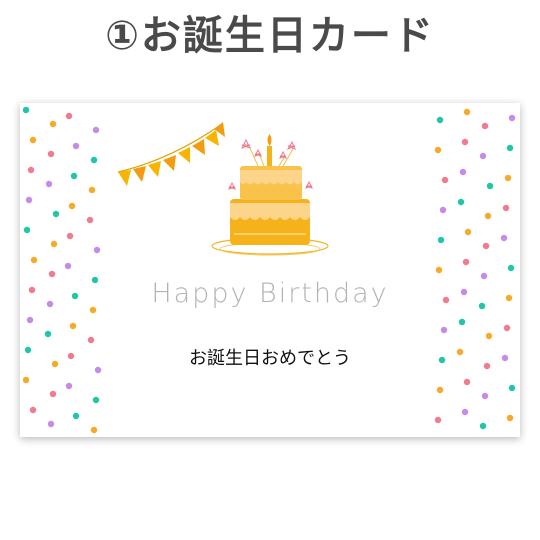 This screenshot has height=540, width=540. I want to click on card-headline: Happy Birthday, so click(270, 293).